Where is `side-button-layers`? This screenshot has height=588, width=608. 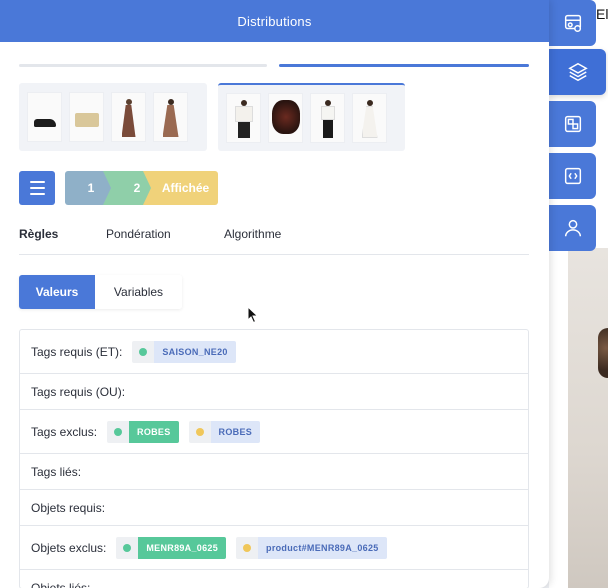 side-button-layers is located at coordinates (577, 72).